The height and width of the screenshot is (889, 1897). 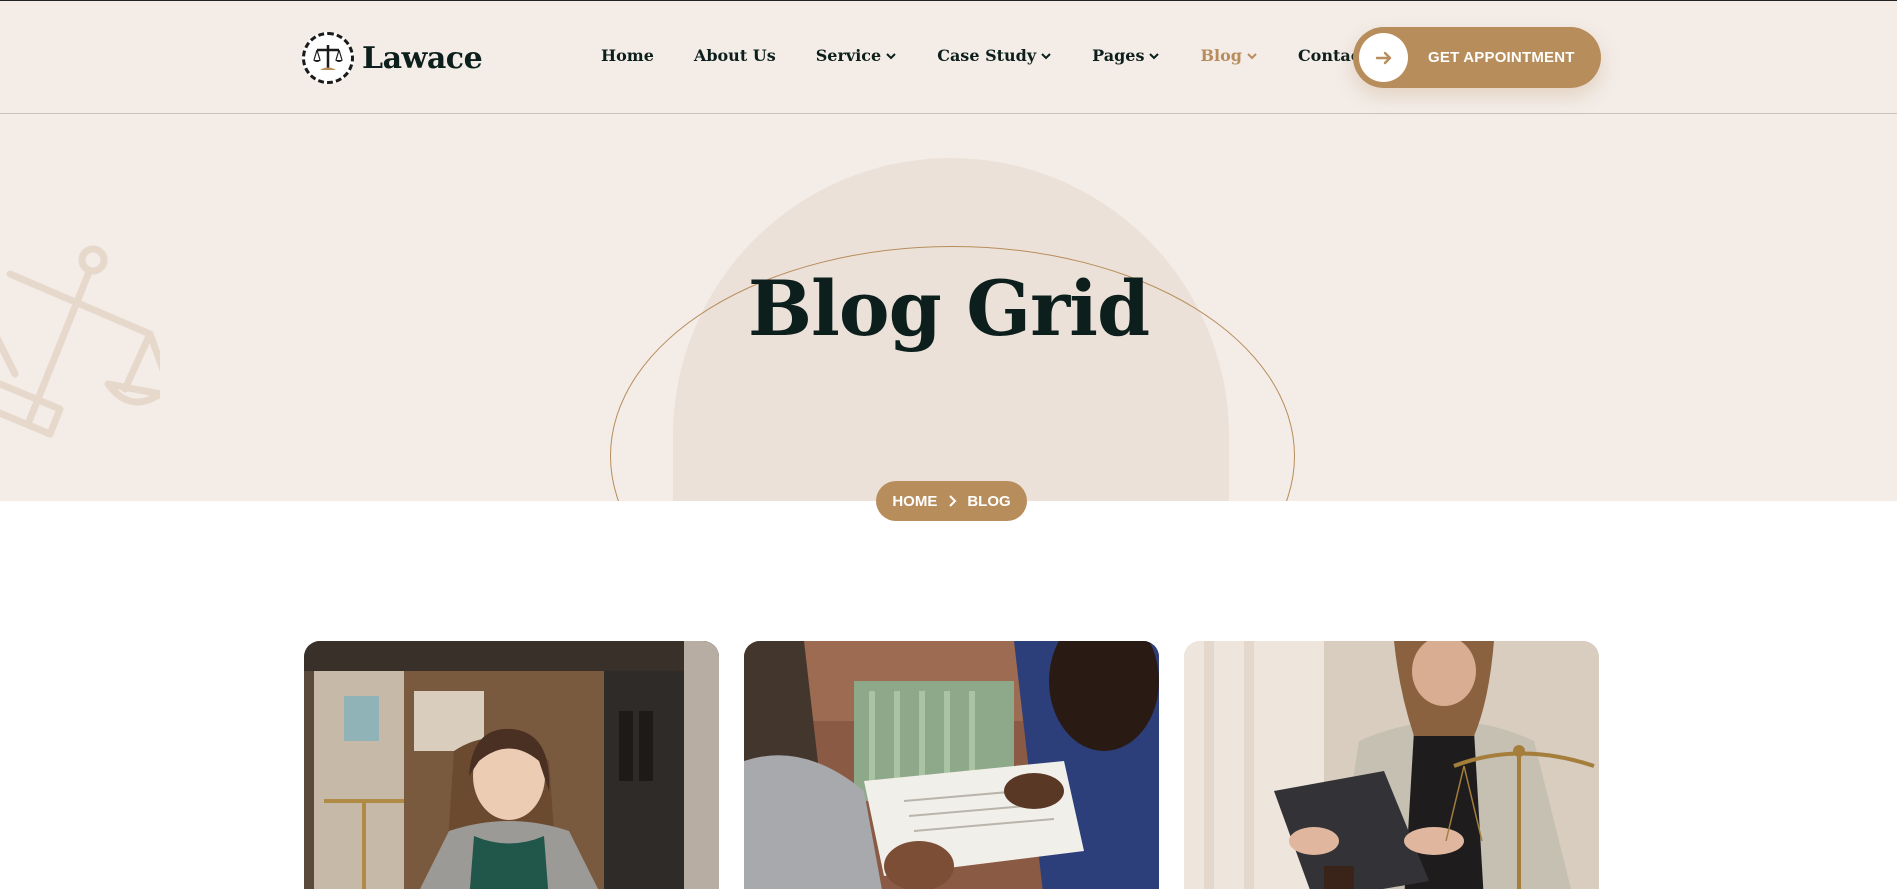 What do you see at coordinates (989, 501) in the screenshot?
I see `breadcrumb-current: BLOG` at bounding box center [989, 501].